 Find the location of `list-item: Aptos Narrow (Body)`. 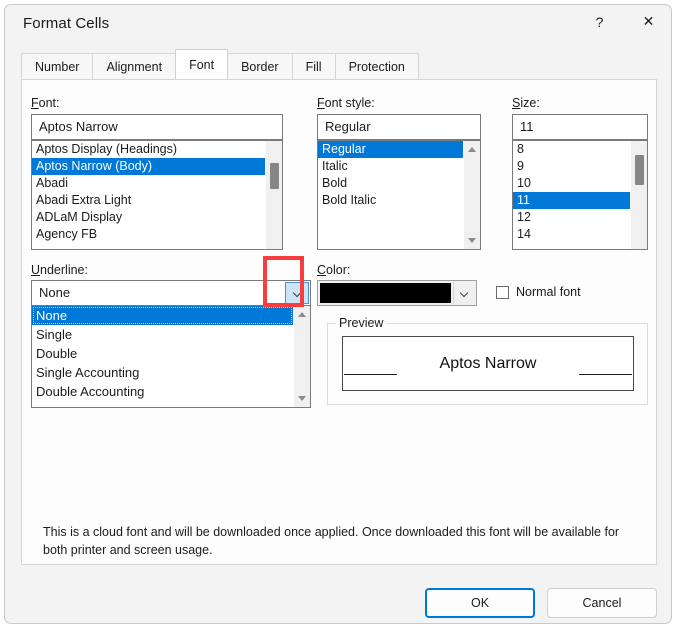

list-item: Aptos Narrow (Body) is located at coordinates (148, 166).